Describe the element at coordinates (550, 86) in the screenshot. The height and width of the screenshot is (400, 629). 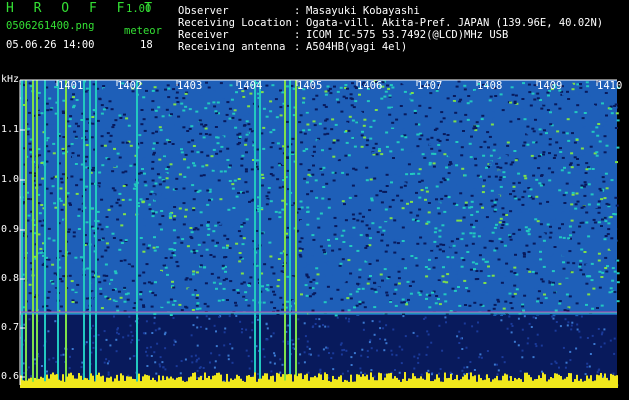
I see `x-tick-label: 1409` at that location.